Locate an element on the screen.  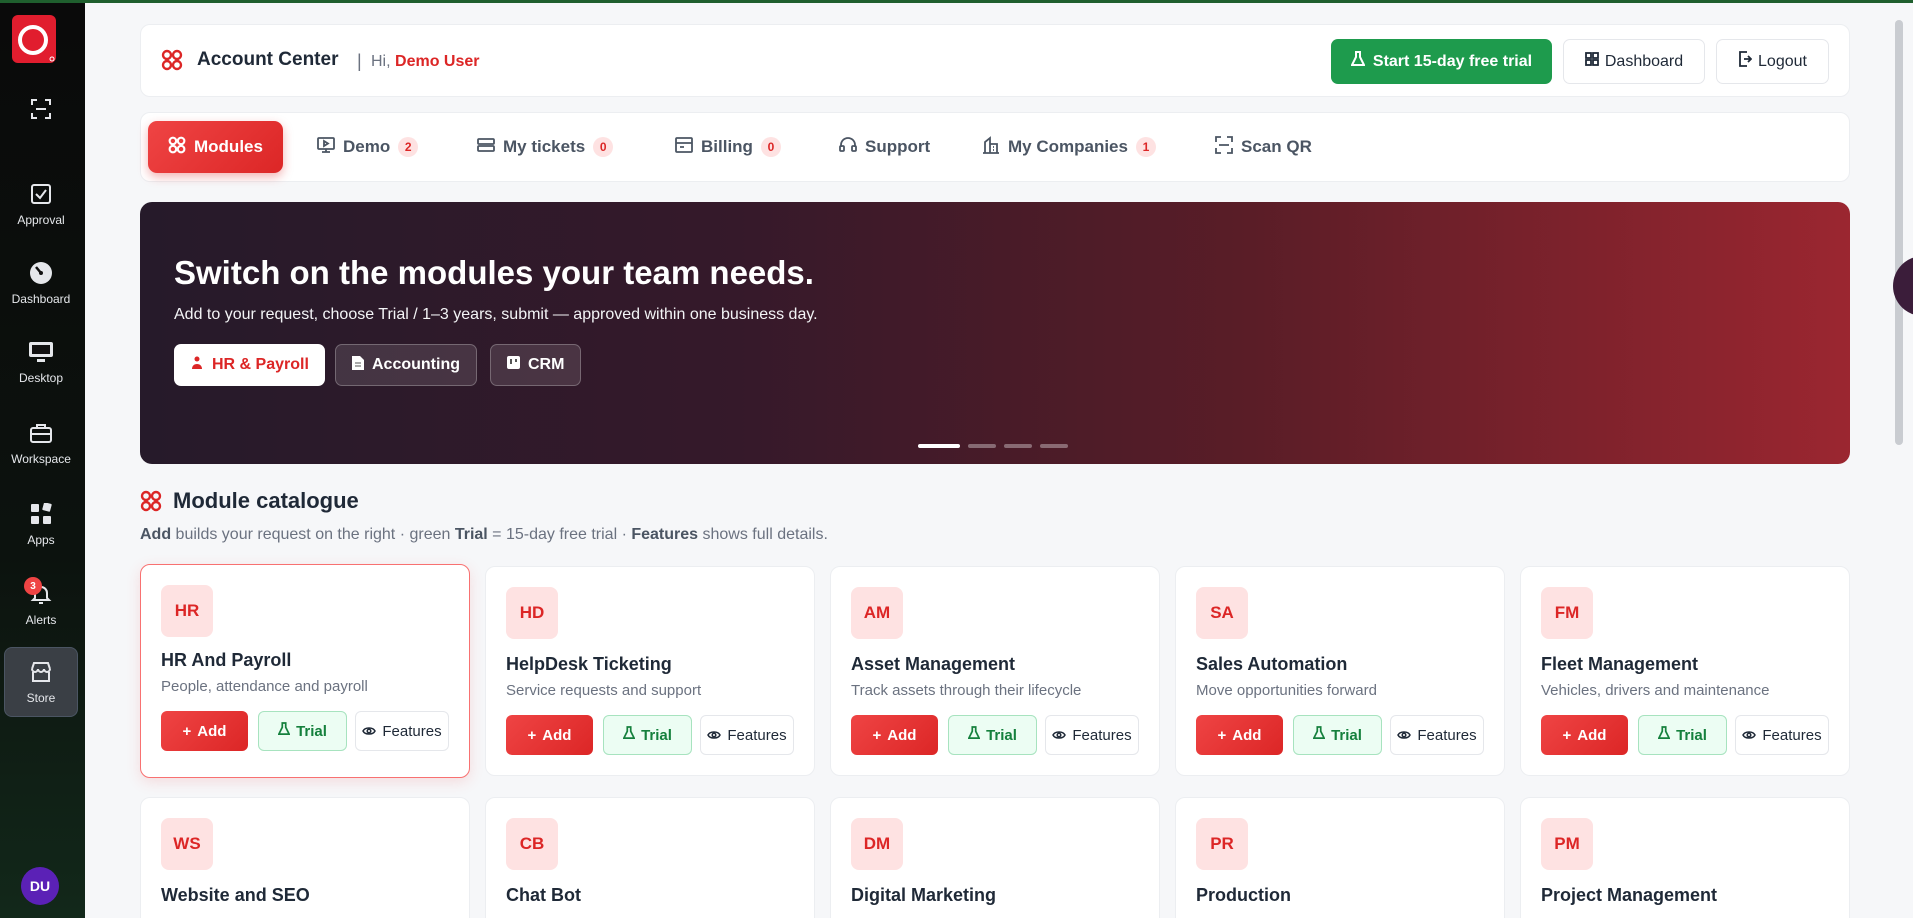
module-name: Chat Bot is located at coordinates (543, 895).